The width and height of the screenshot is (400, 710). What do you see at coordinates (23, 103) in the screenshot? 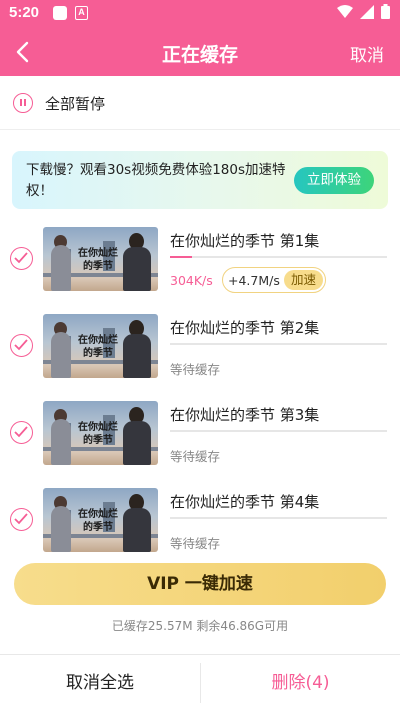
I see `pause-icon` at bounding box center [23, 103].